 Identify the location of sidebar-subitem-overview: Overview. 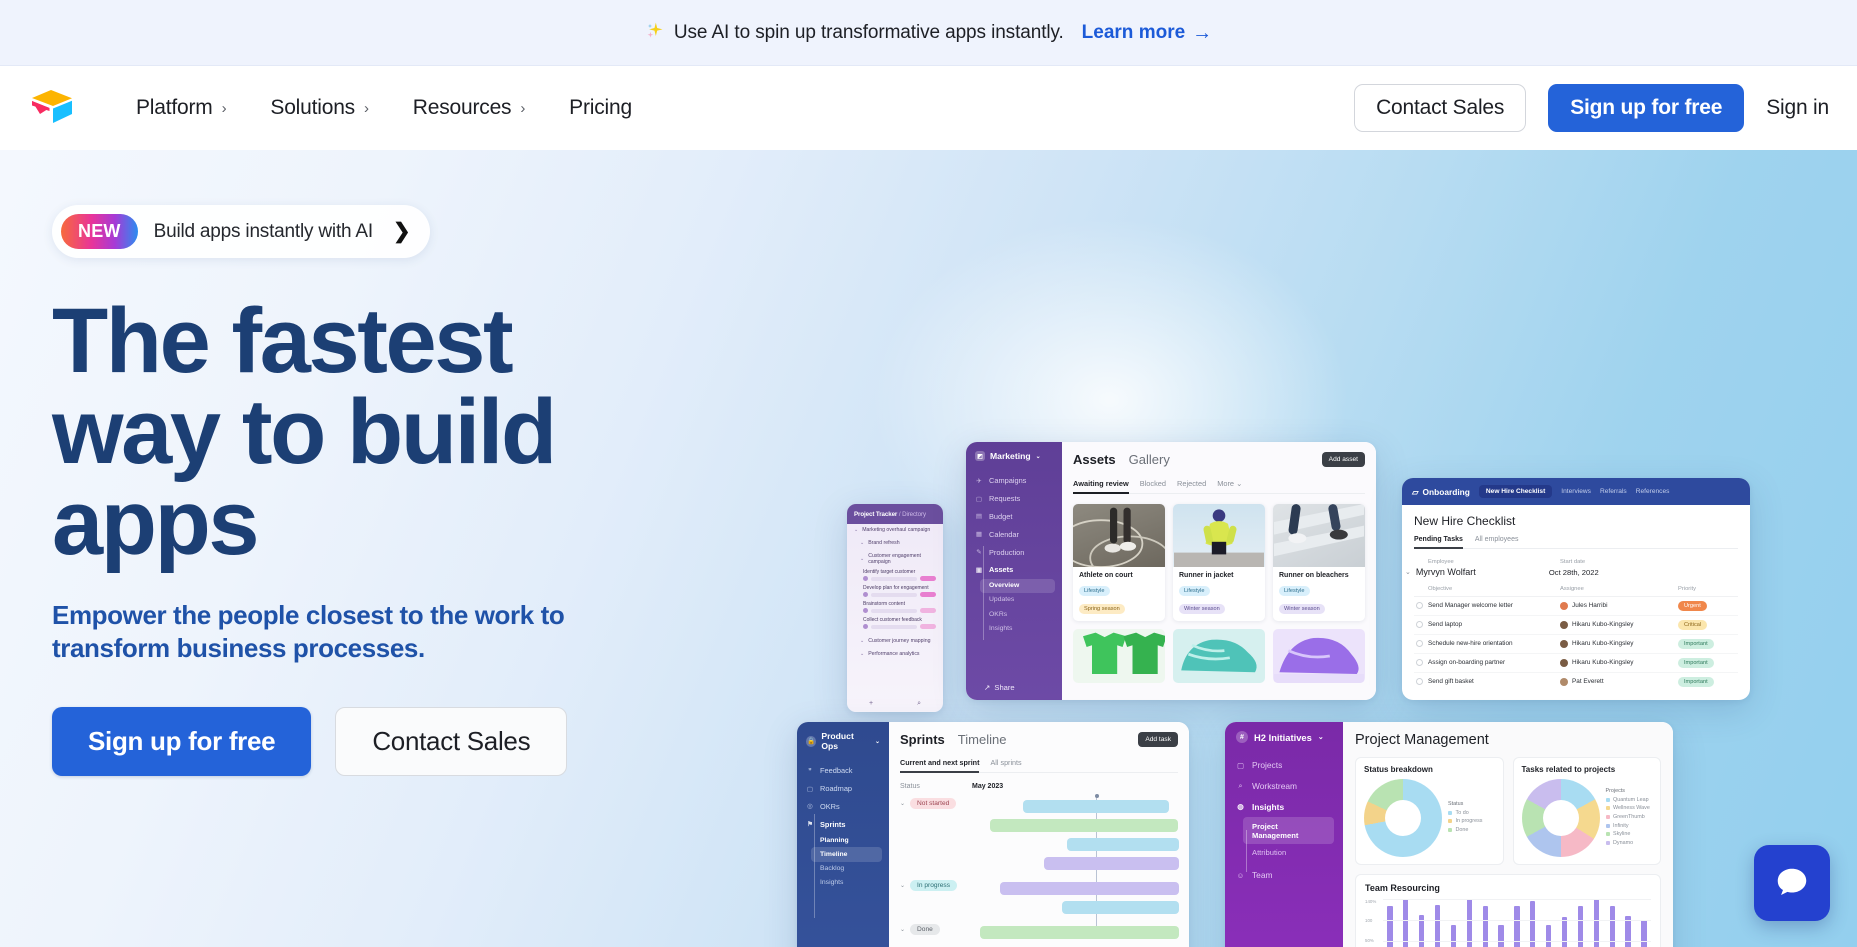
(1017, 585).